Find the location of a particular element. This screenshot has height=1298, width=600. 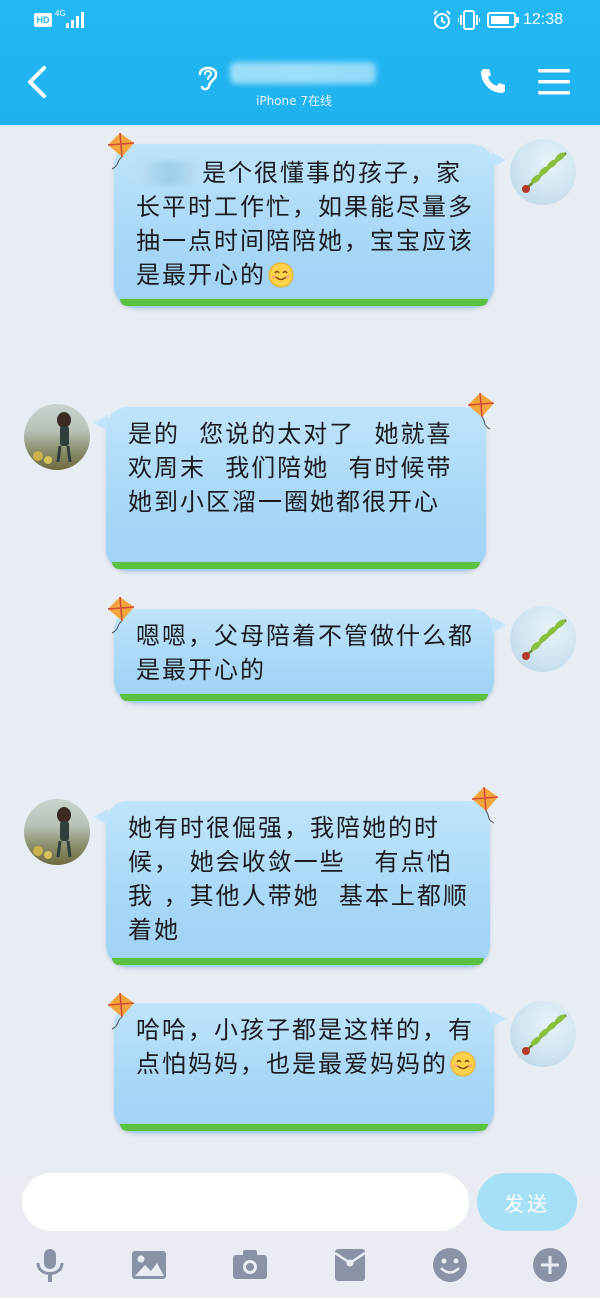

battery-icon is located at coordinates (503, 20).